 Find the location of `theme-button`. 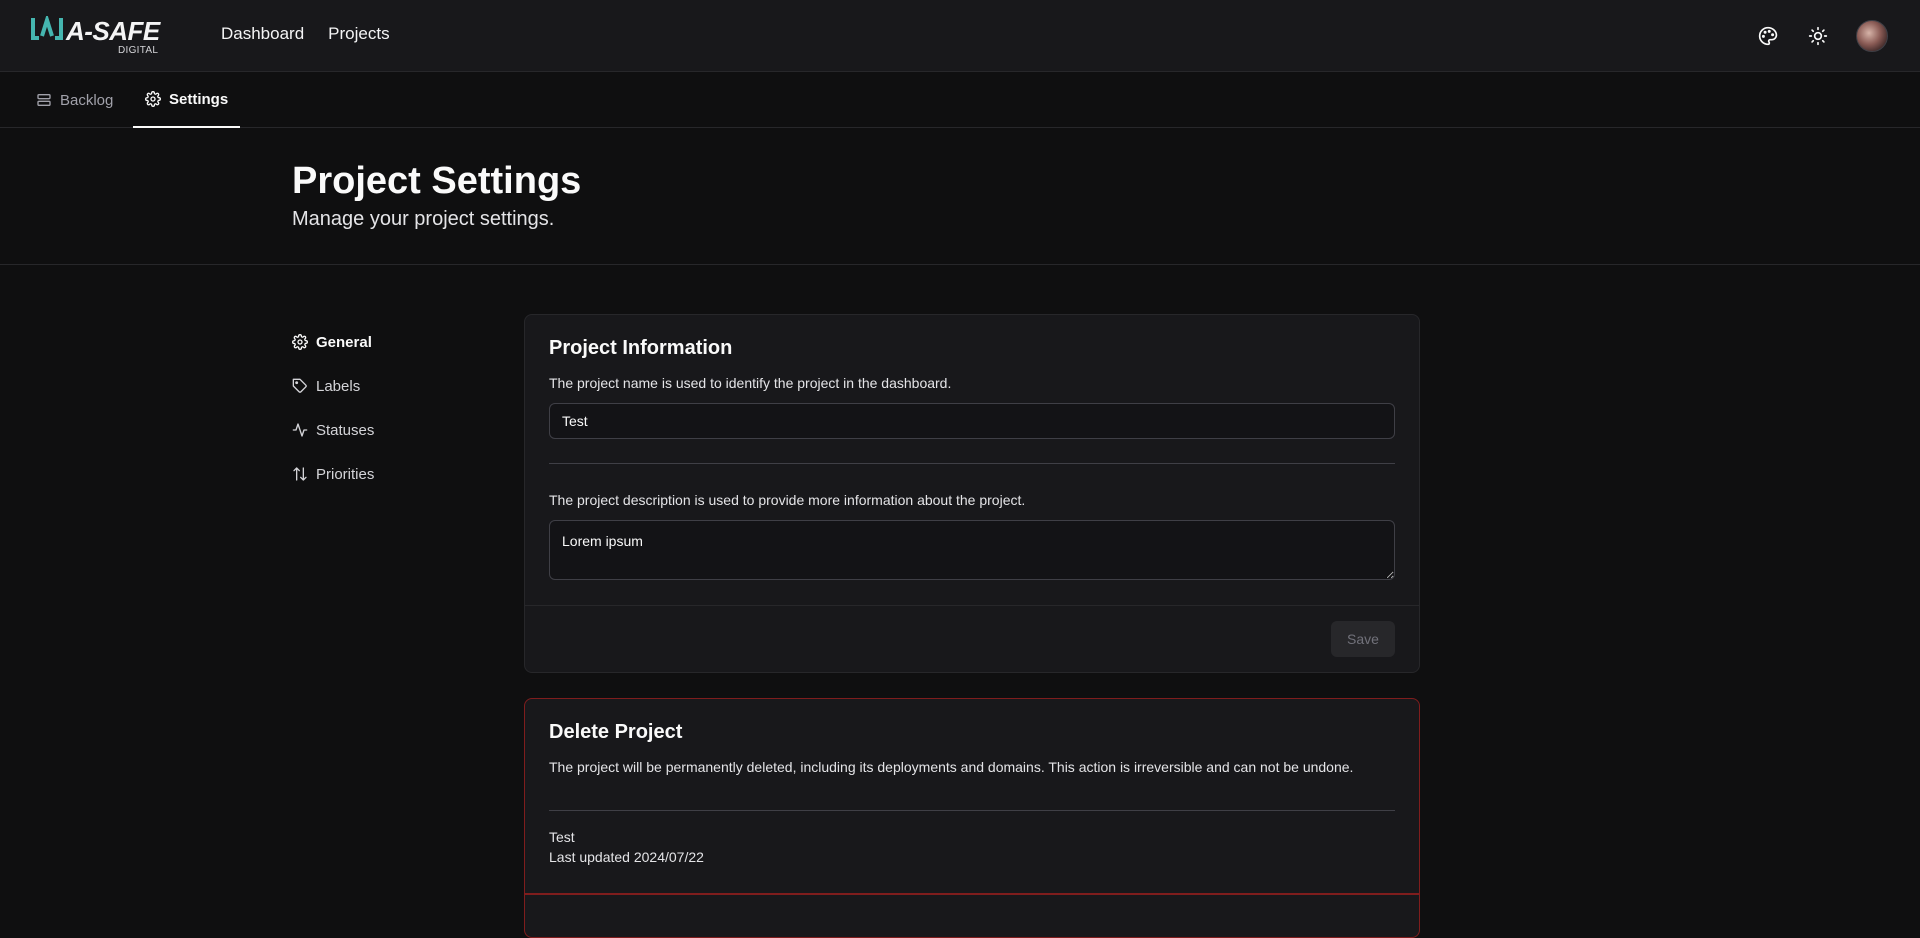

theme-button is located at coordinates (1768, 36).